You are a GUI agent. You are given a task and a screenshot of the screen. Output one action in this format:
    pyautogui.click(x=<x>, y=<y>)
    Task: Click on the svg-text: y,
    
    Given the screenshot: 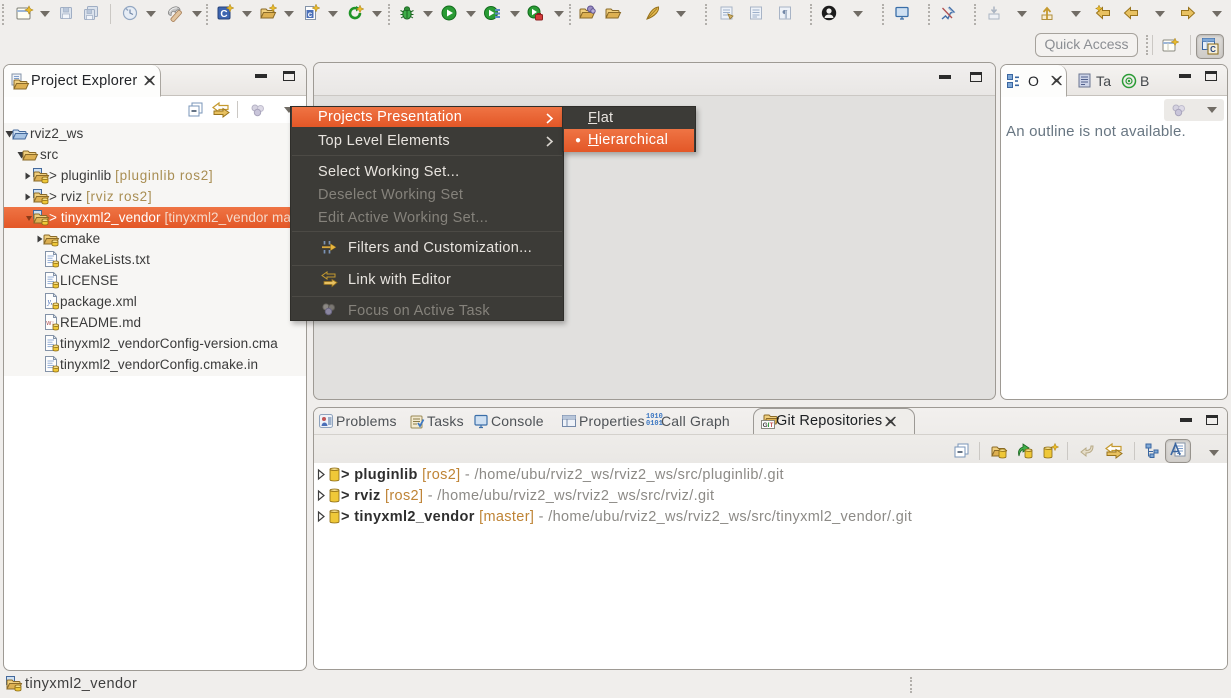 What is the action you would take?
    pyautogui.click(x=49, y=301)
    